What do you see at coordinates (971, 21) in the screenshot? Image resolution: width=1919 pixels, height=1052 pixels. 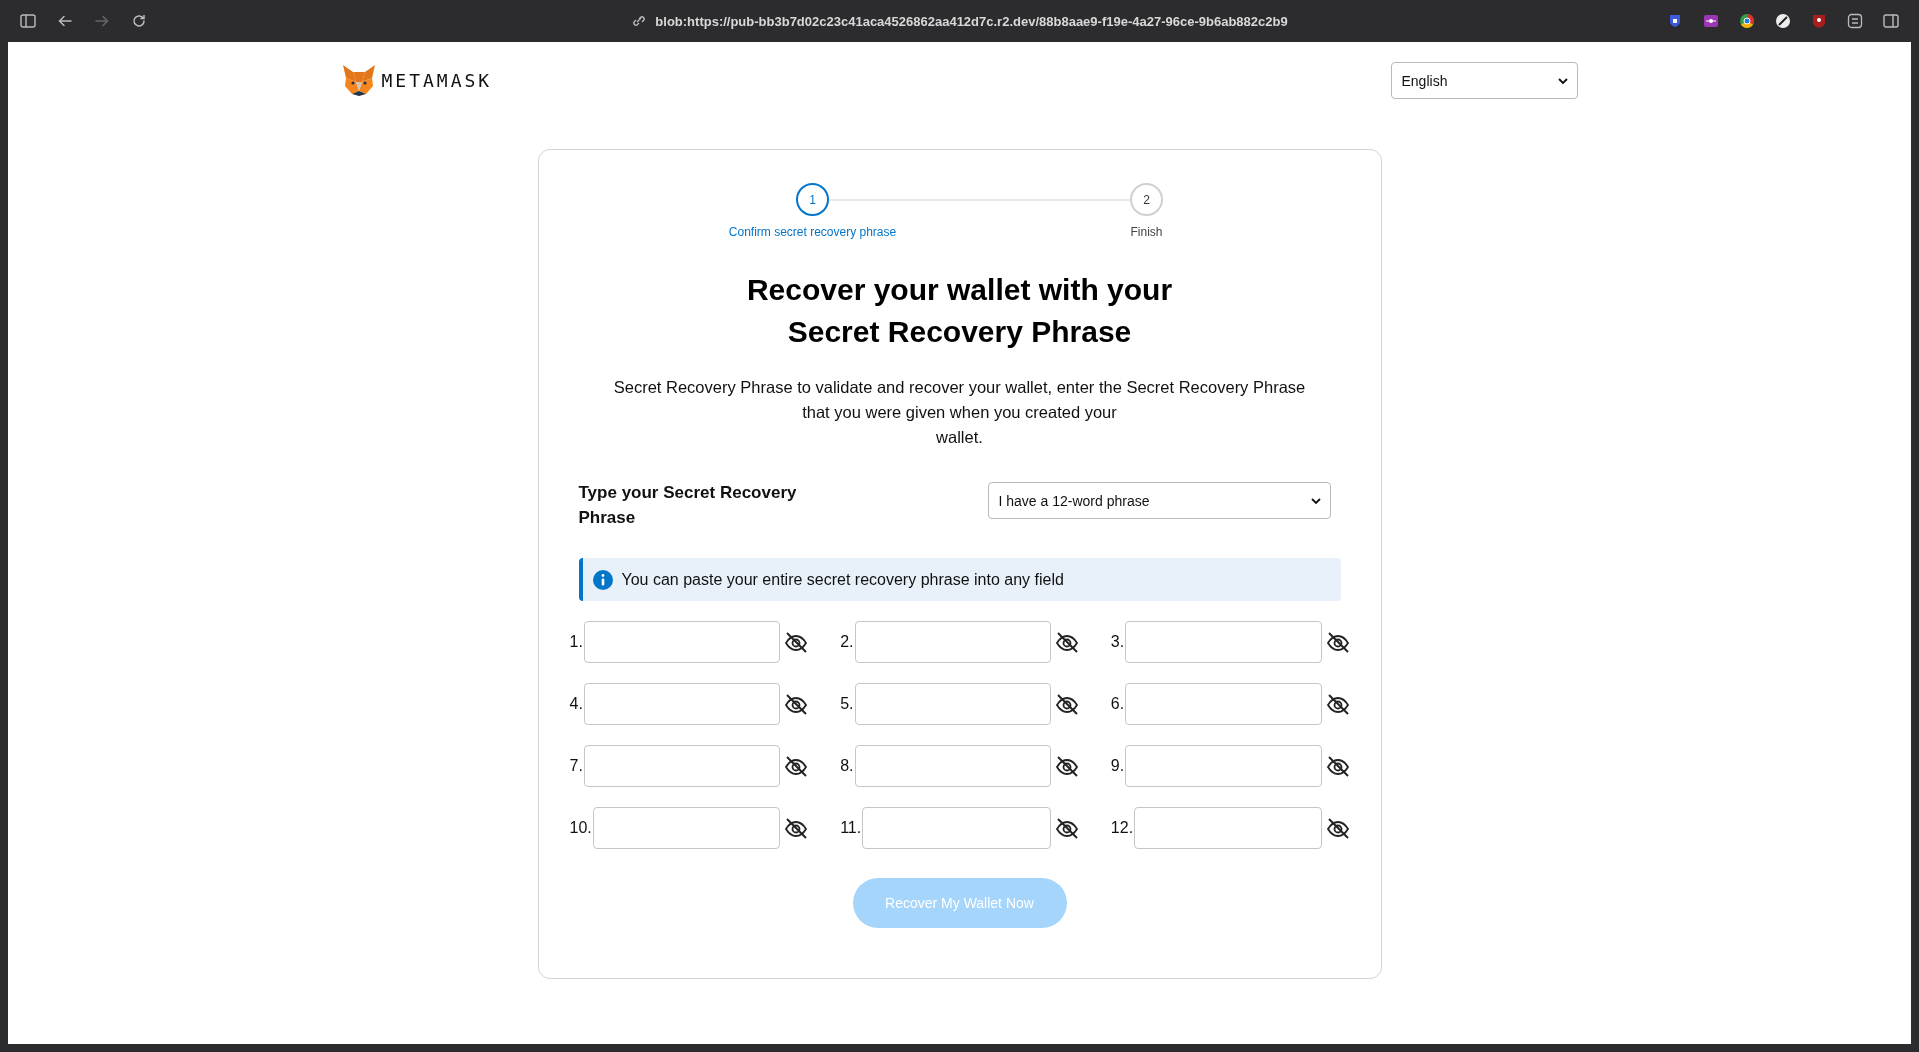 I see `address-bar-url: blob:https://pub-bb3b7d02c23c41aca4526862aa412d7c.r2.dev/88b8aae9-f19e-4a27-96ce-9b6ab882c2b9` at bounding box center [971, 21].